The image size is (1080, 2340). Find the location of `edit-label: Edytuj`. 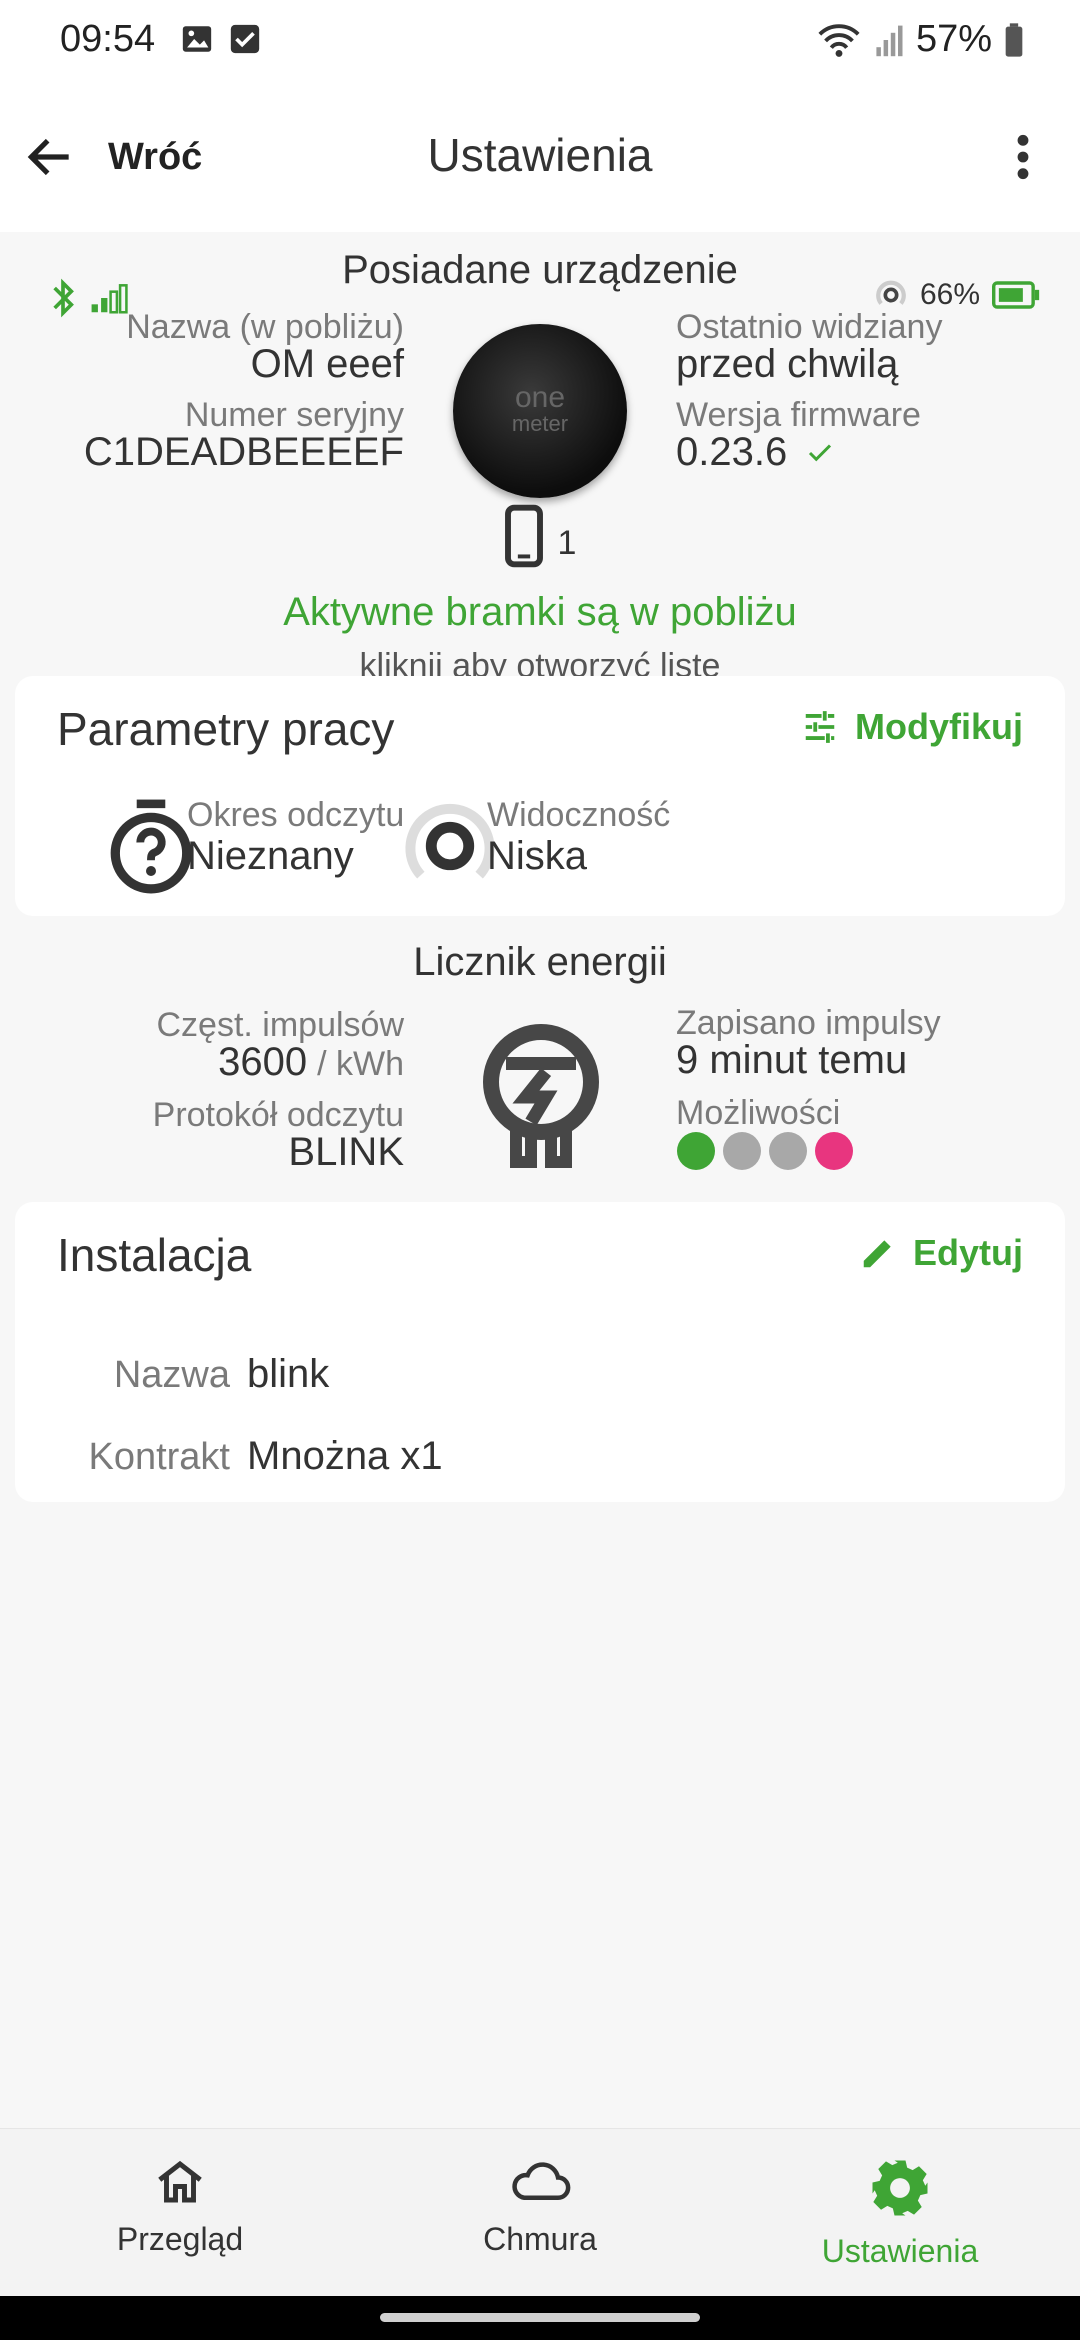

edit-label: Edytuj is located at coordinates (967, 1252).